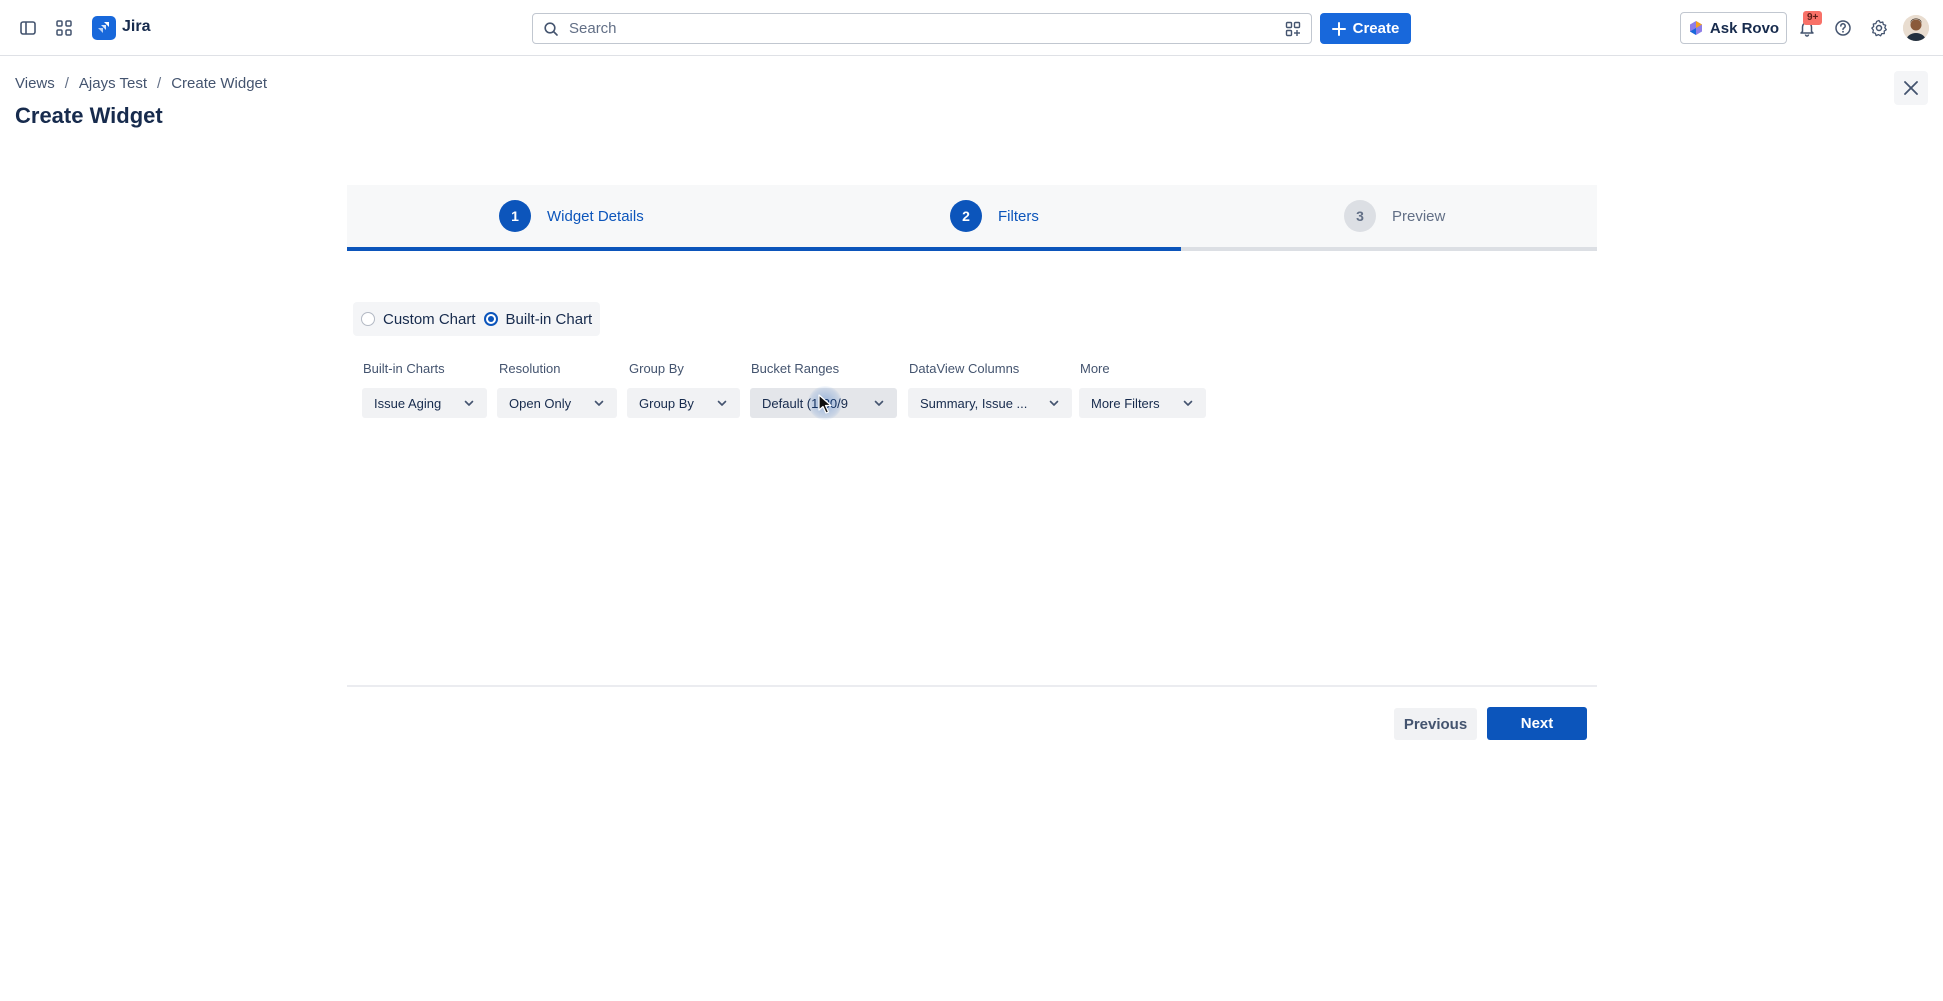 Image resolution: width=1943 pixels, height=1001 pixels. What do you see at coordinates (764, 249) in the screenshot?
I see `progress-fill` at bounding box center [764, 249].